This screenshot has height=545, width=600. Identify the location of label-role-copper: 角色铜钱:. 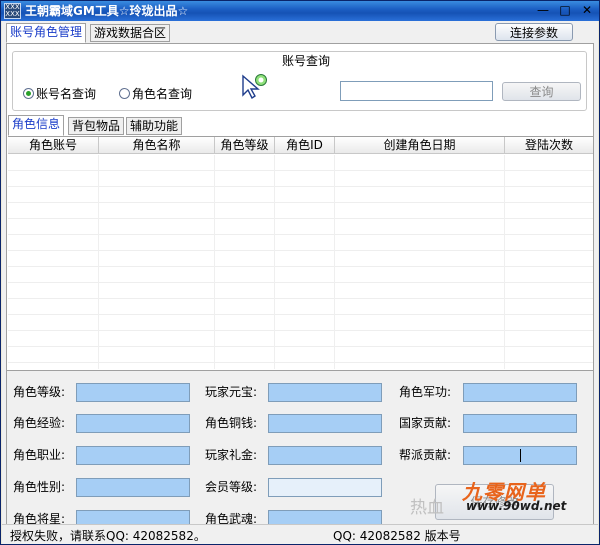
(231, 423).